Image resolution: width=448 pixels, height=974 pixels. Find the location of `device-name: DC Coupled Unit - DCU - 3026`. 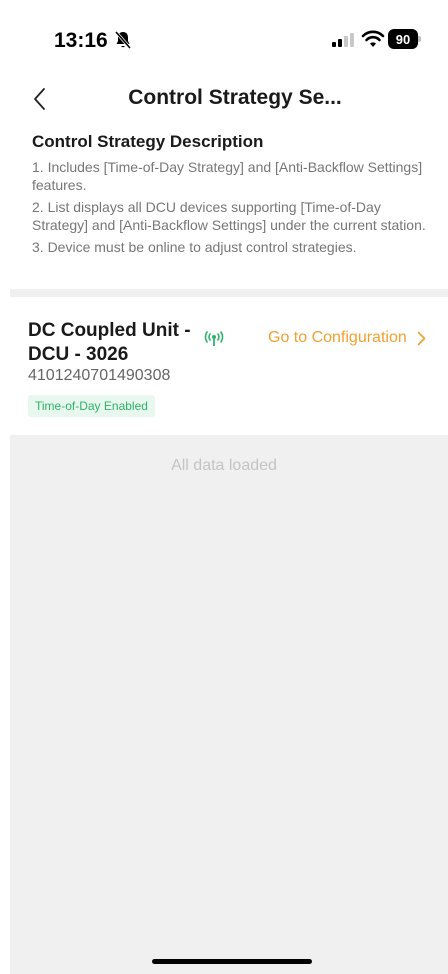

device-name: DC Coupled Unit - DCU - 3026 is located at coordinates (109, 342).